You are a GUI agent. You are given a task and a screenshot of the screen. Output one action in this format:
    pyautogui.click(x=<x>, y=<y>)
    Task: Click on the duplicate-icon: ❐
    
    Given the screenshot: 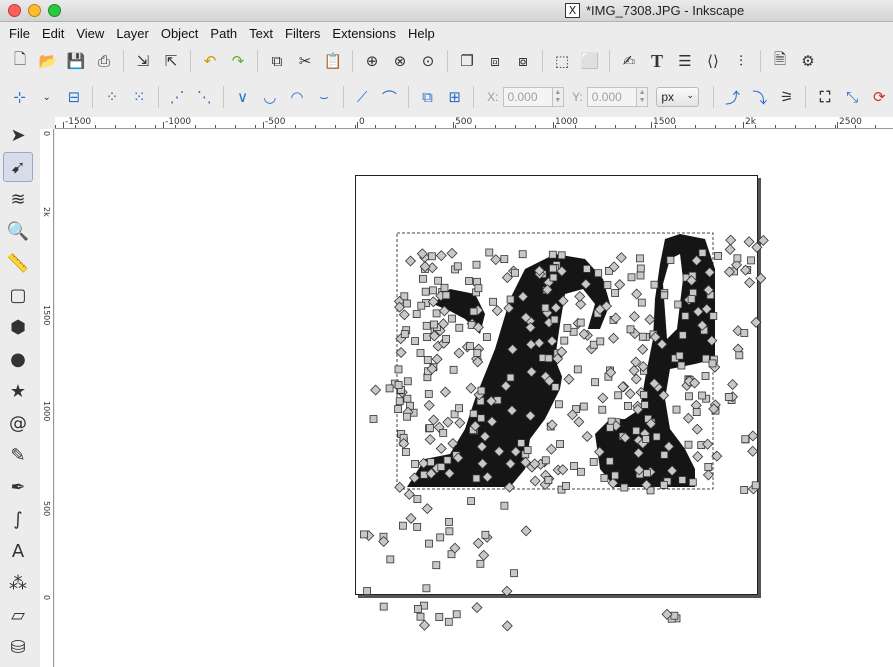 What is the action you would take?
    pyautogui.click(x=467, y=61)
    